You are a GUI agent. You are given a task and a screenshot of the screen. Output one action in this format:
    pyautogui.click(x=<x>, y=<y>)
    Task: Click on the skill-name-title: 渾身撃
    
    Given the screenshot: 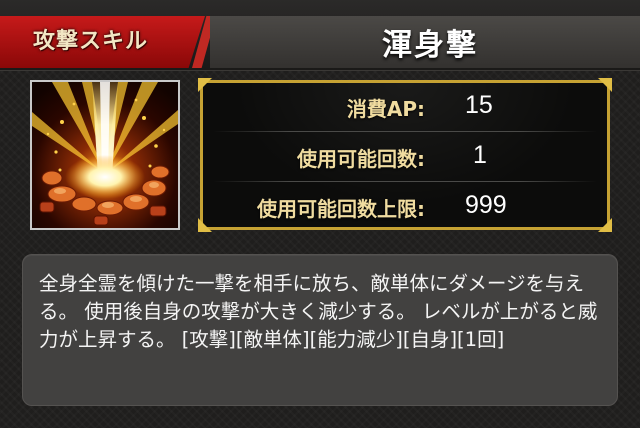 What is the action you would take?
    pyautogui.click(x=430, y=45)
    